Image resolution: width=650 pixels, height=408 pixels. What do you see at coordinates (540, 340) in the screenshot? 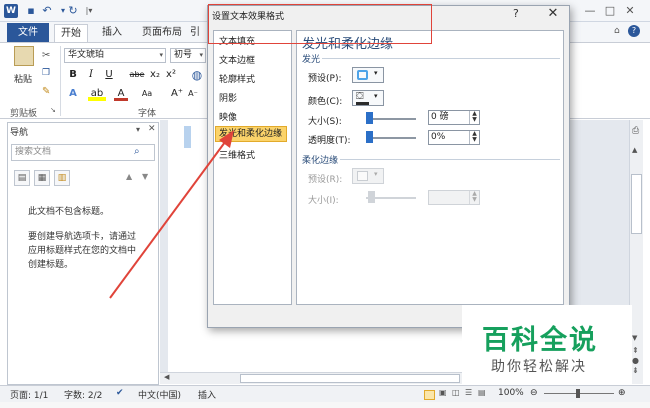
I see `watermark-logo-text: 百科全说` at bounding box center [540, 340].